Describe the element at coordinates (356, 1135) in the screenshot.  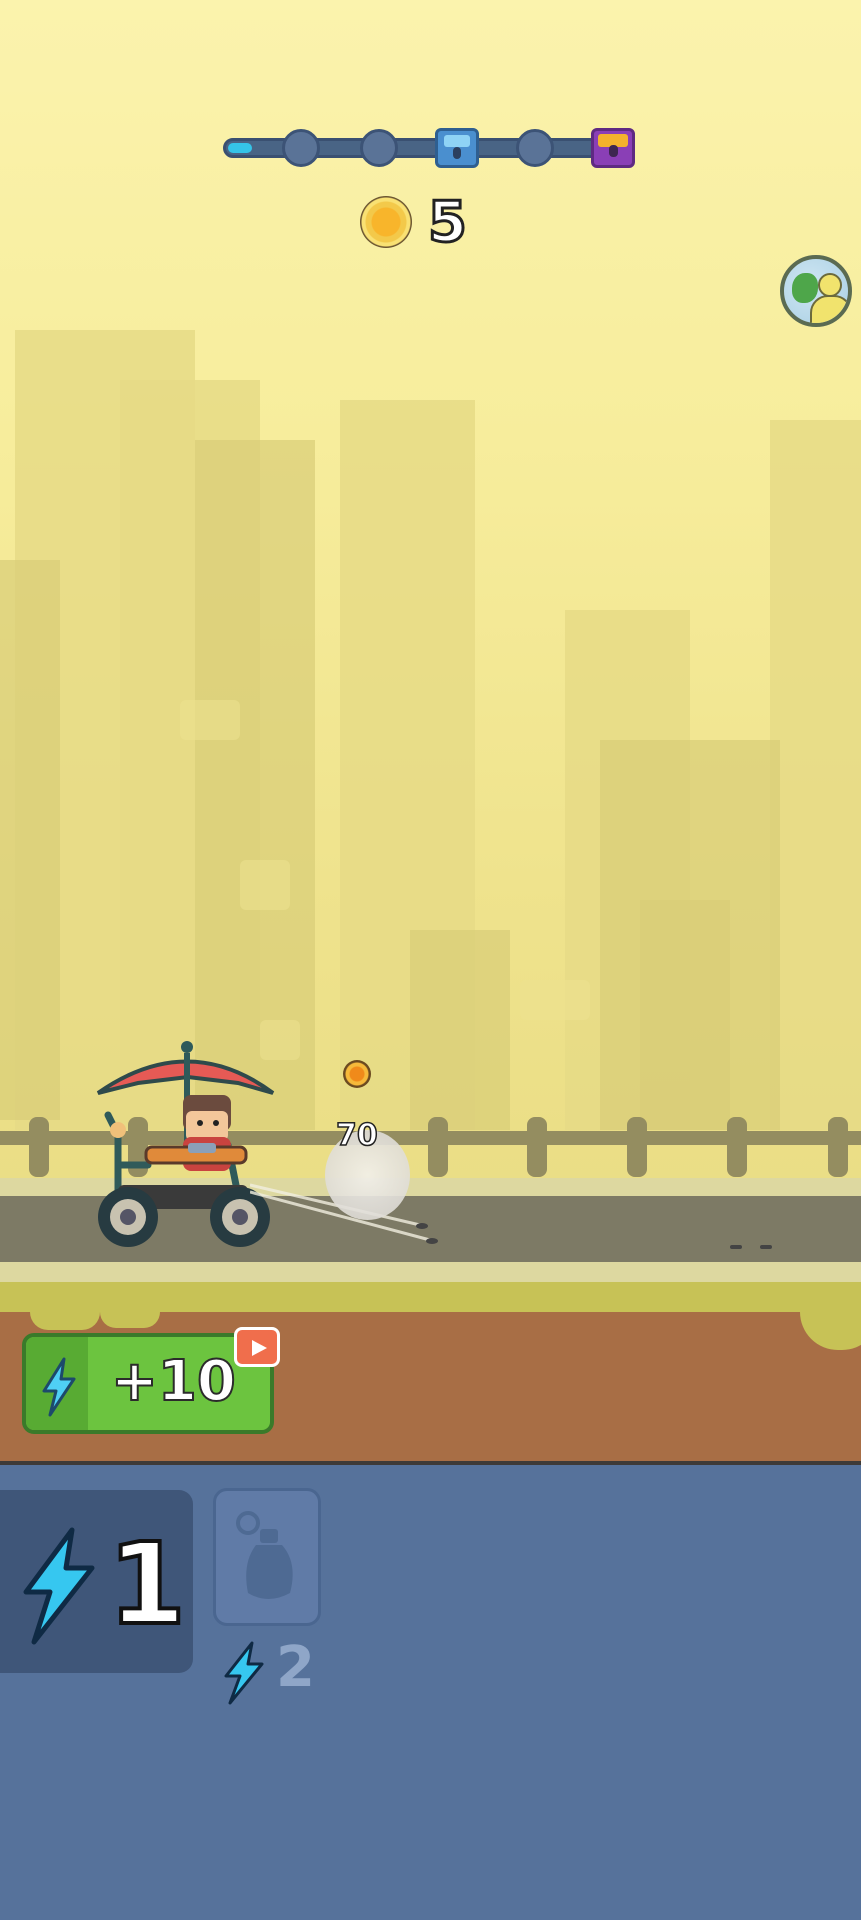
I see `damage-number: 70` at that location.